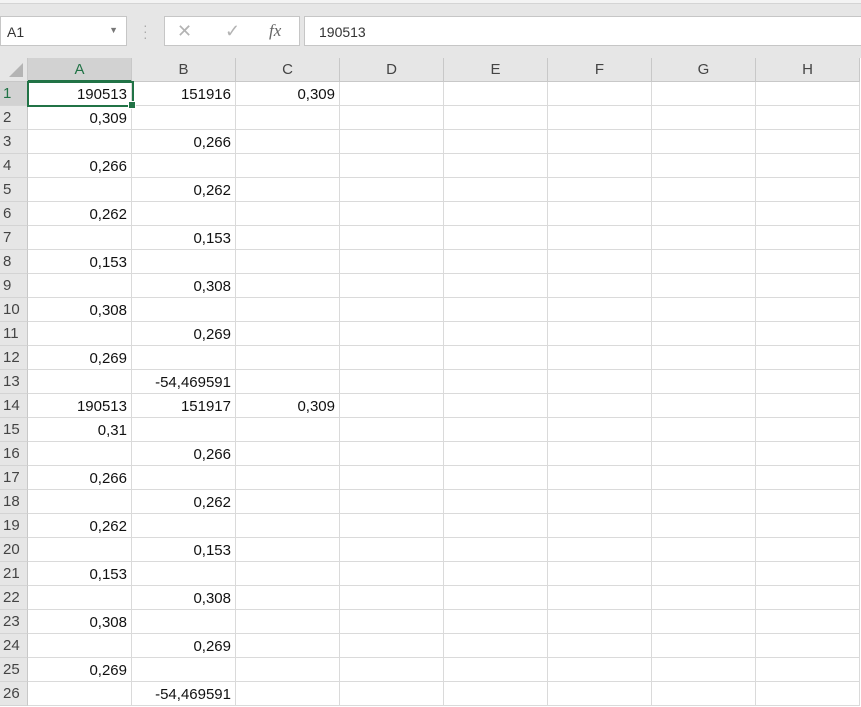  What do you see at coordinates (184, 238) in the screenshot?
I see `cell-B7: 0,153` at bounding box center [184, 238].